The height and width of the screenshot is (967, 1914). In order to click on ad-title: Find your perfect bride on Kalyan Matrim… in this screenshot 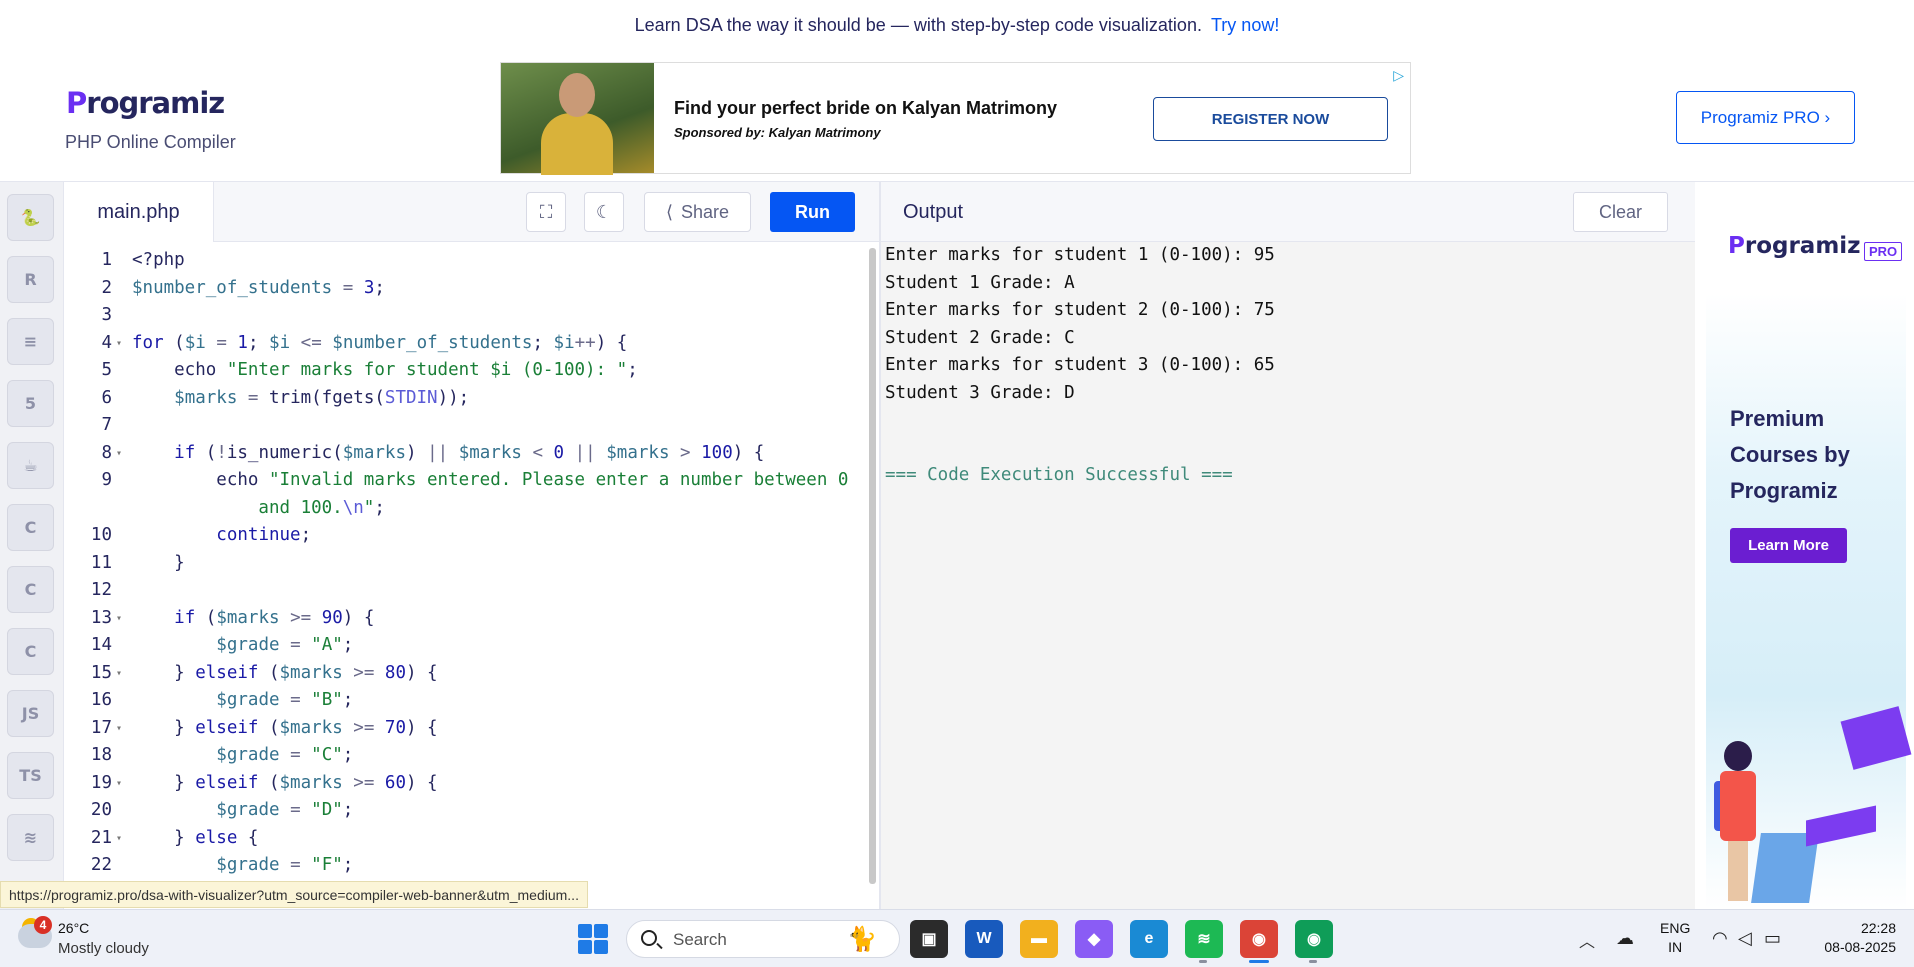, I will do `click(866, 108)`.